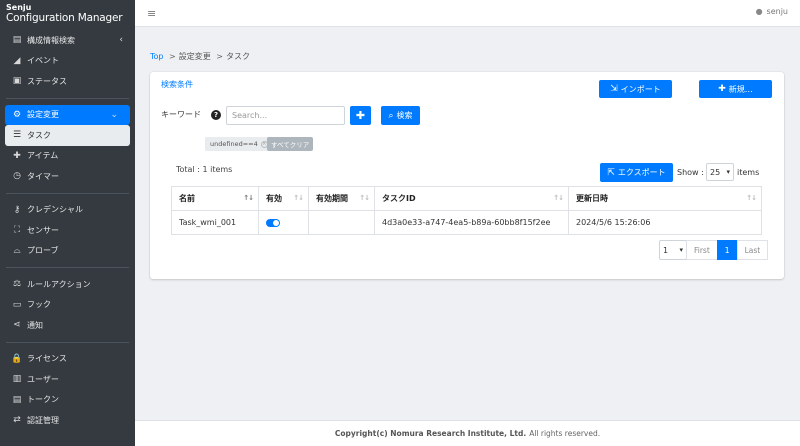 This screenshot has height=446, width=800. I want to click on lock-icon: 🔒, so click(17, 358).